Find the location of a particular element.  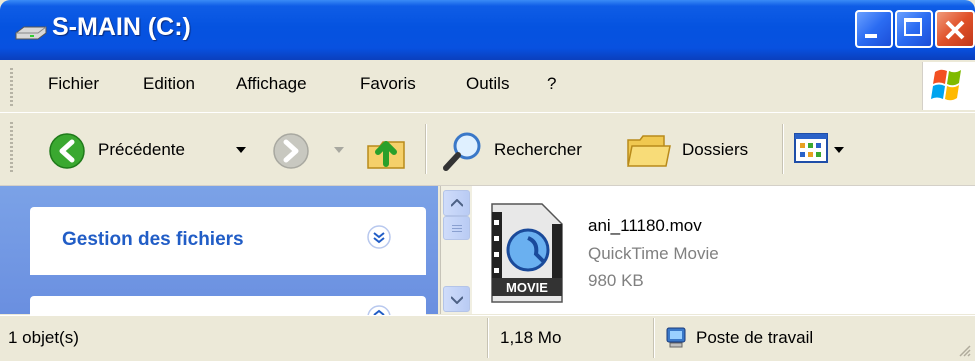

close-button is located at coordinates (955, 29).